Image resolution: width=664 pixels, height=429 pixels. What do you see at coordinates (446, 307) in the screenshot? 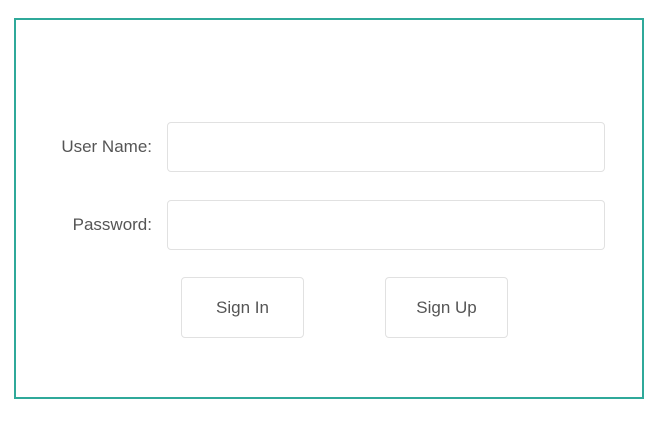
I see `sign-up-button: Sign Up` at bounding box center [446, 307].